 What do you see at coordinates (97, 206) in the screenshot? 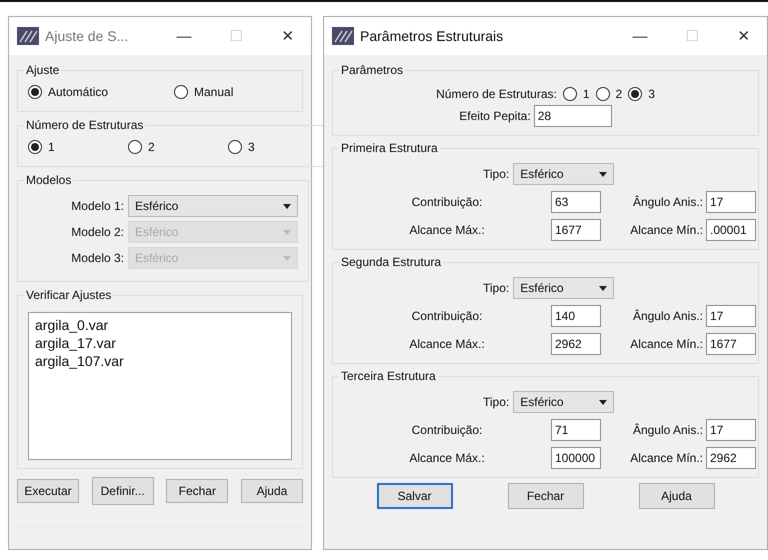
I see `field-label: Modelo 1:` at bounding box center [97, 206].